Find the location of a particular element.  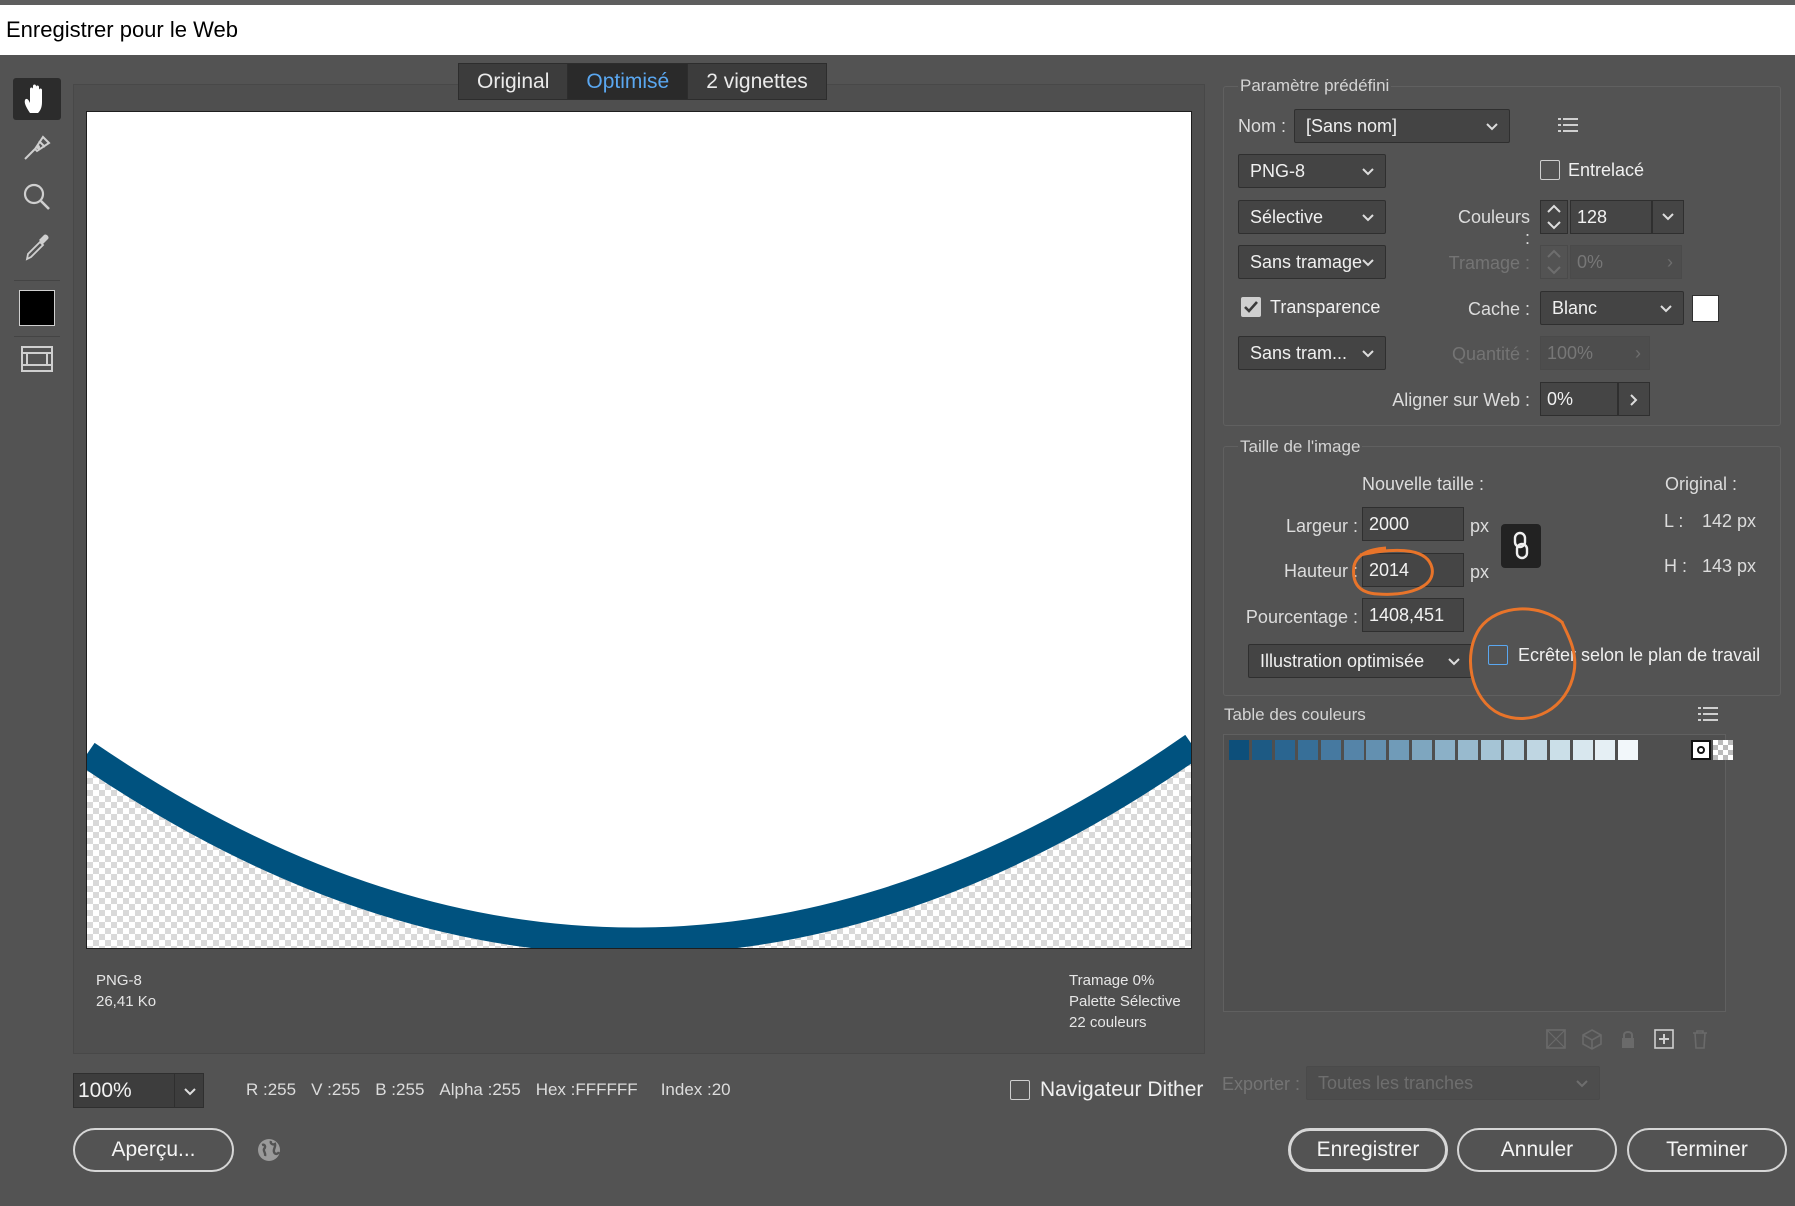

zoom-level-select: 100% is located at coordinates (138, 1090).